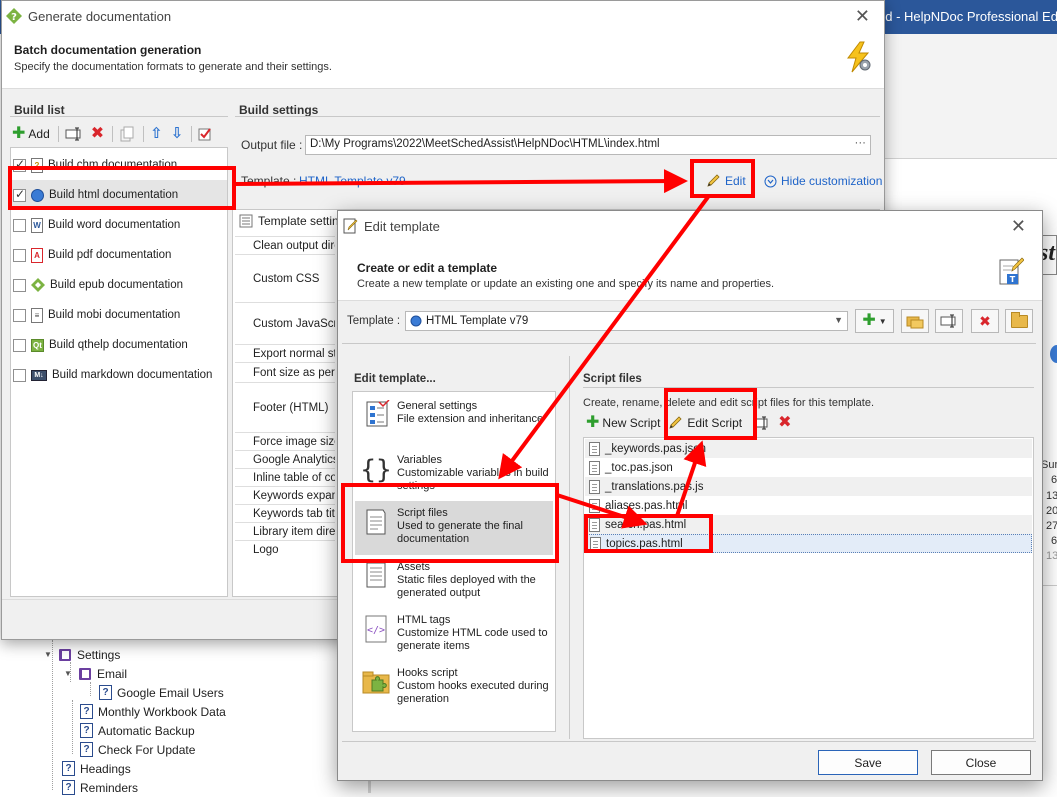 The height and width of the screenshot is (797, 1057). I want to click on tree-item-label: Settings, so click(99, 654).